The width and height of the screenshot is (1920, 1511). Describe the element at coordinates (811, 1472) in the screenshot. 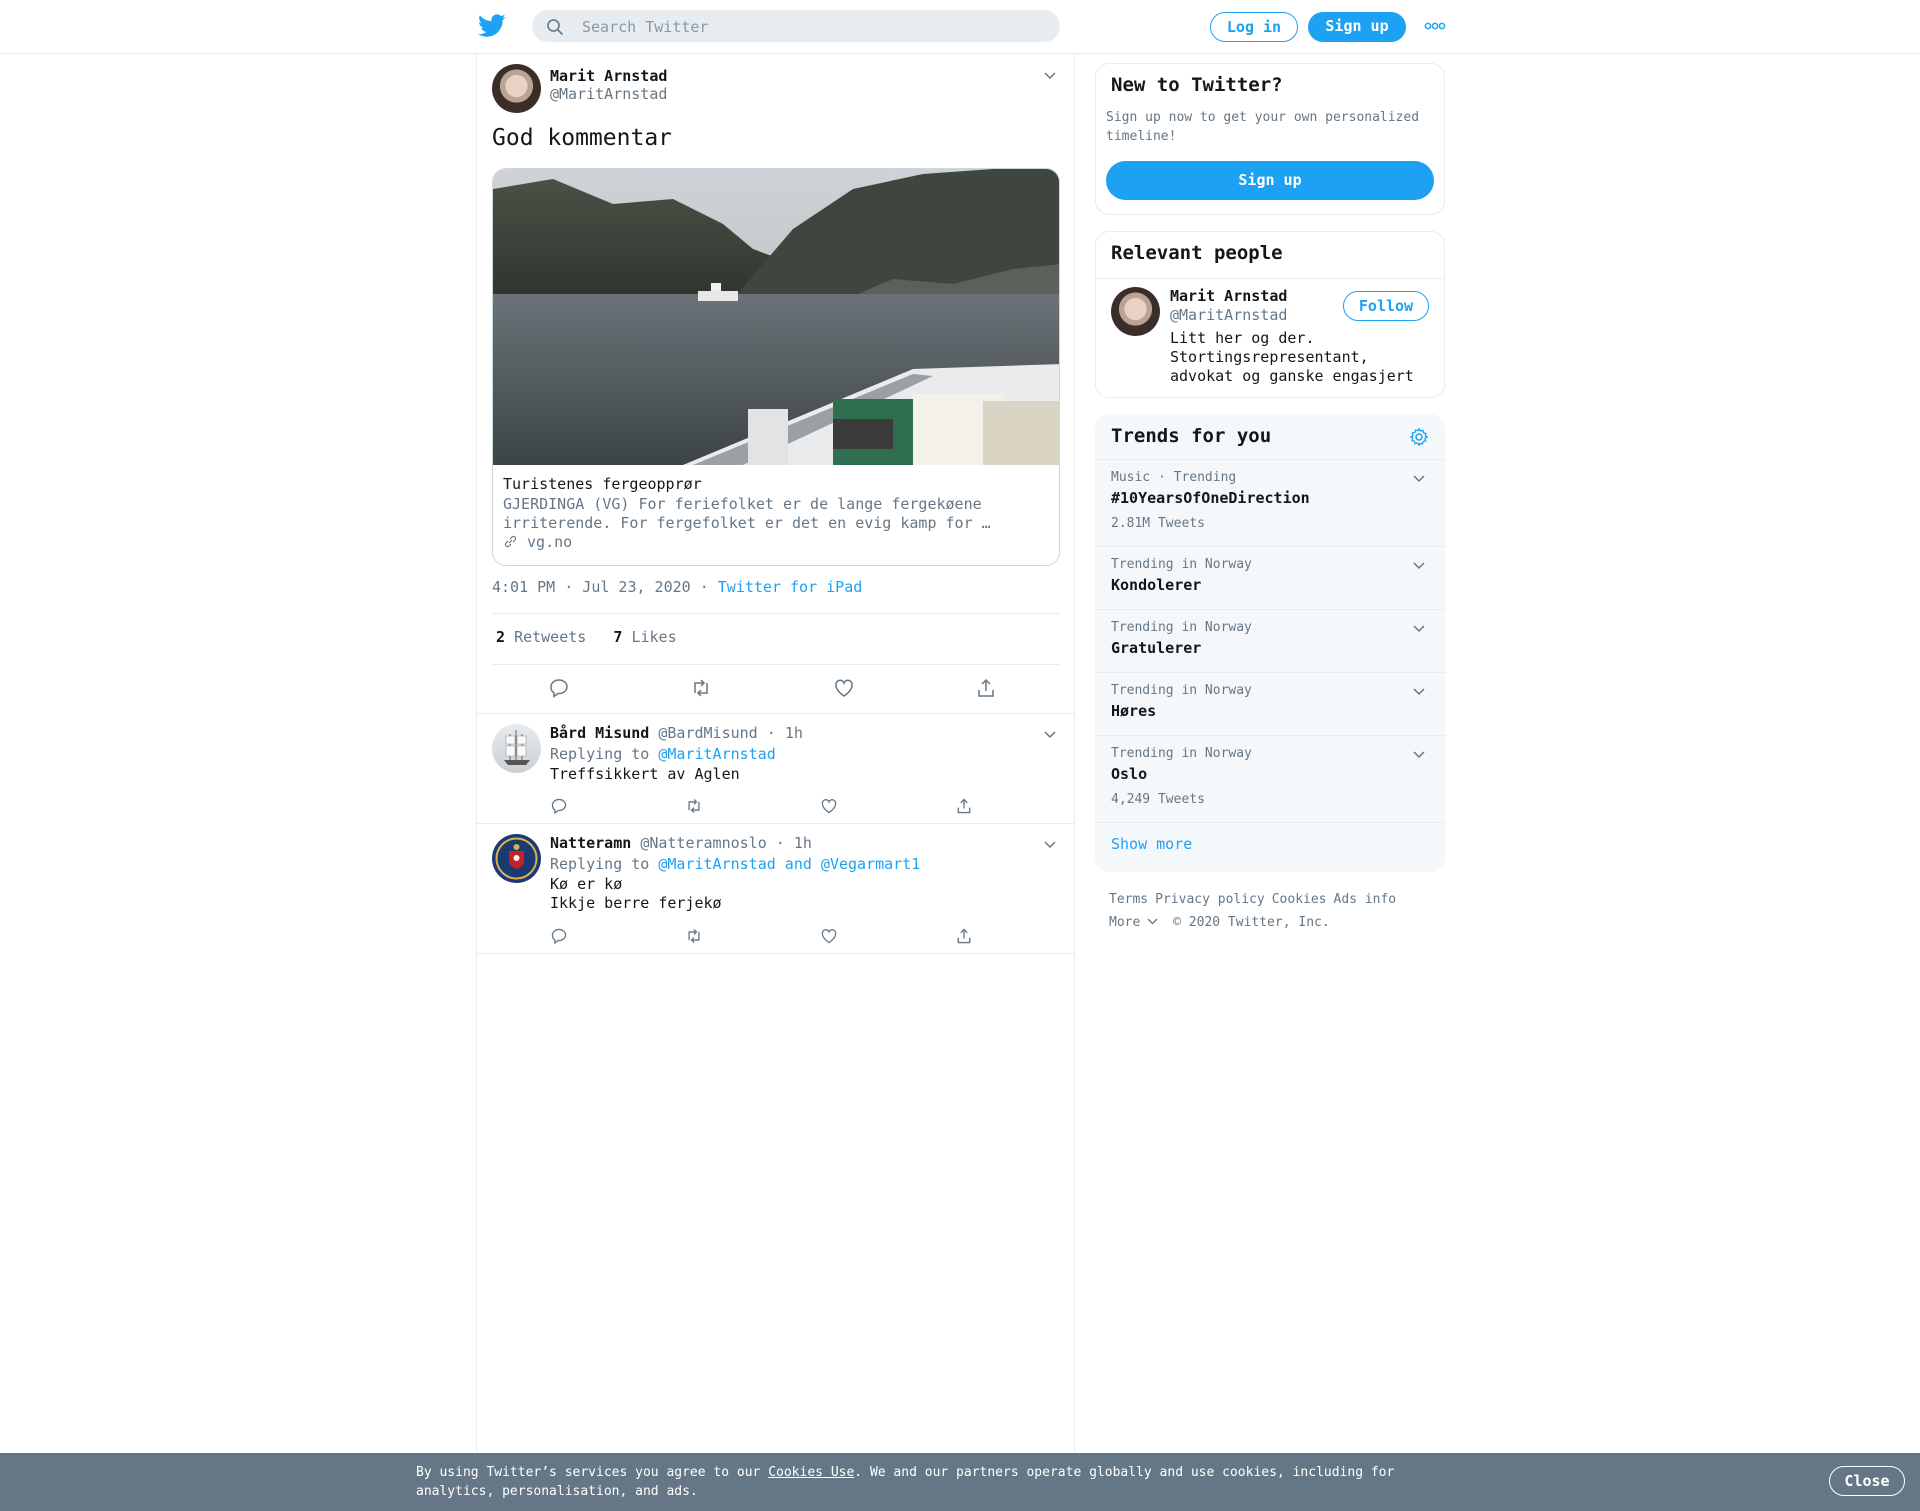

I see `cookies-use-link: Cookies Use` at that location.